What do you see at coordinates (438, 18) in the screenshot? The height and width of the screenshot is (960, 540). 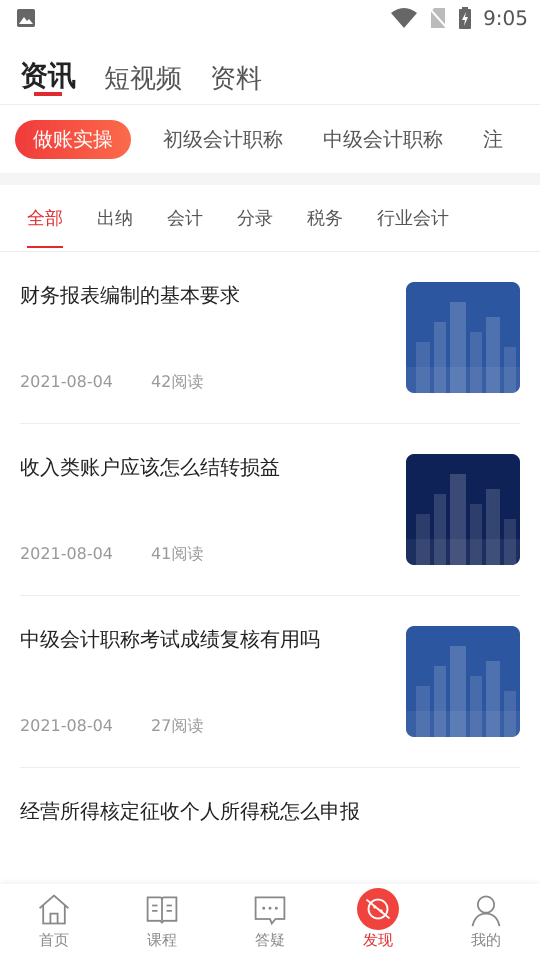 I see `no-sim-icon` at bounding box center [438, 18].